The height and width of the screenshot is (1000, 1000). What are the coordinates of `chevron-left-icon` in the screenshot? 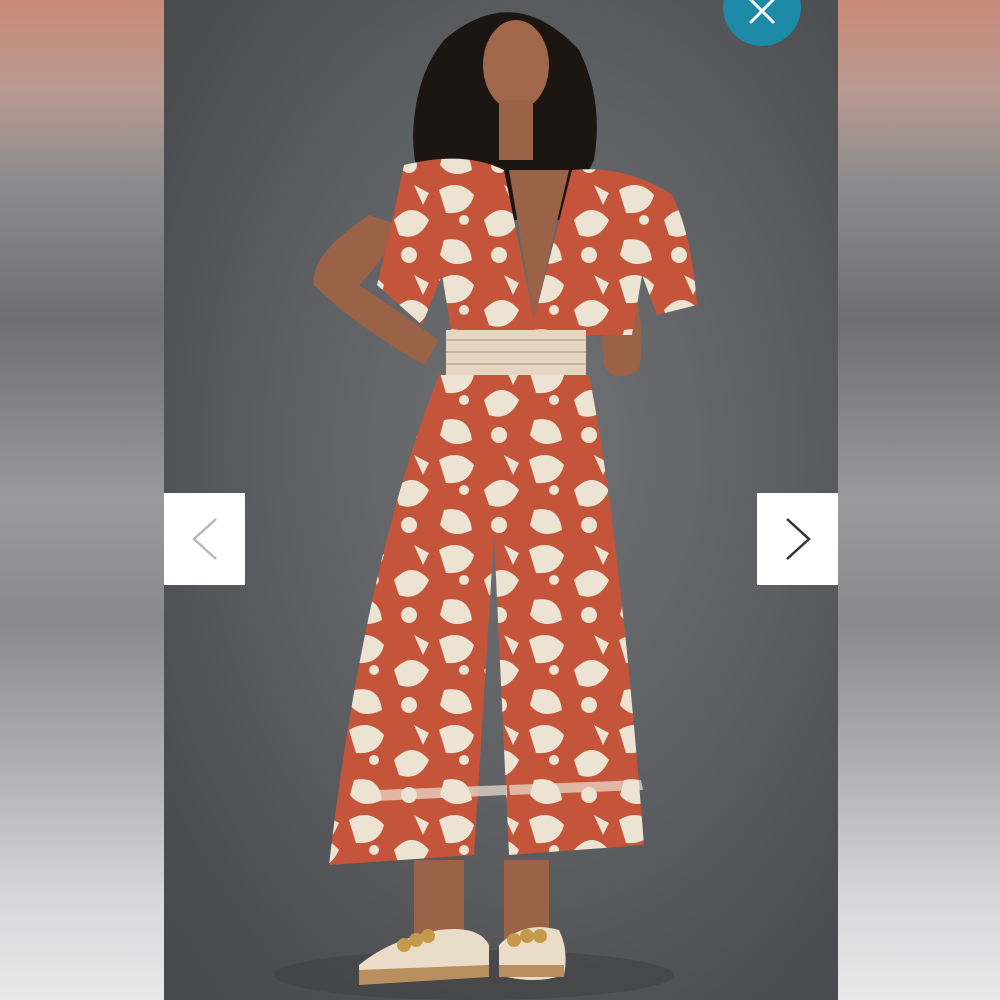 It's located at (204, 539).